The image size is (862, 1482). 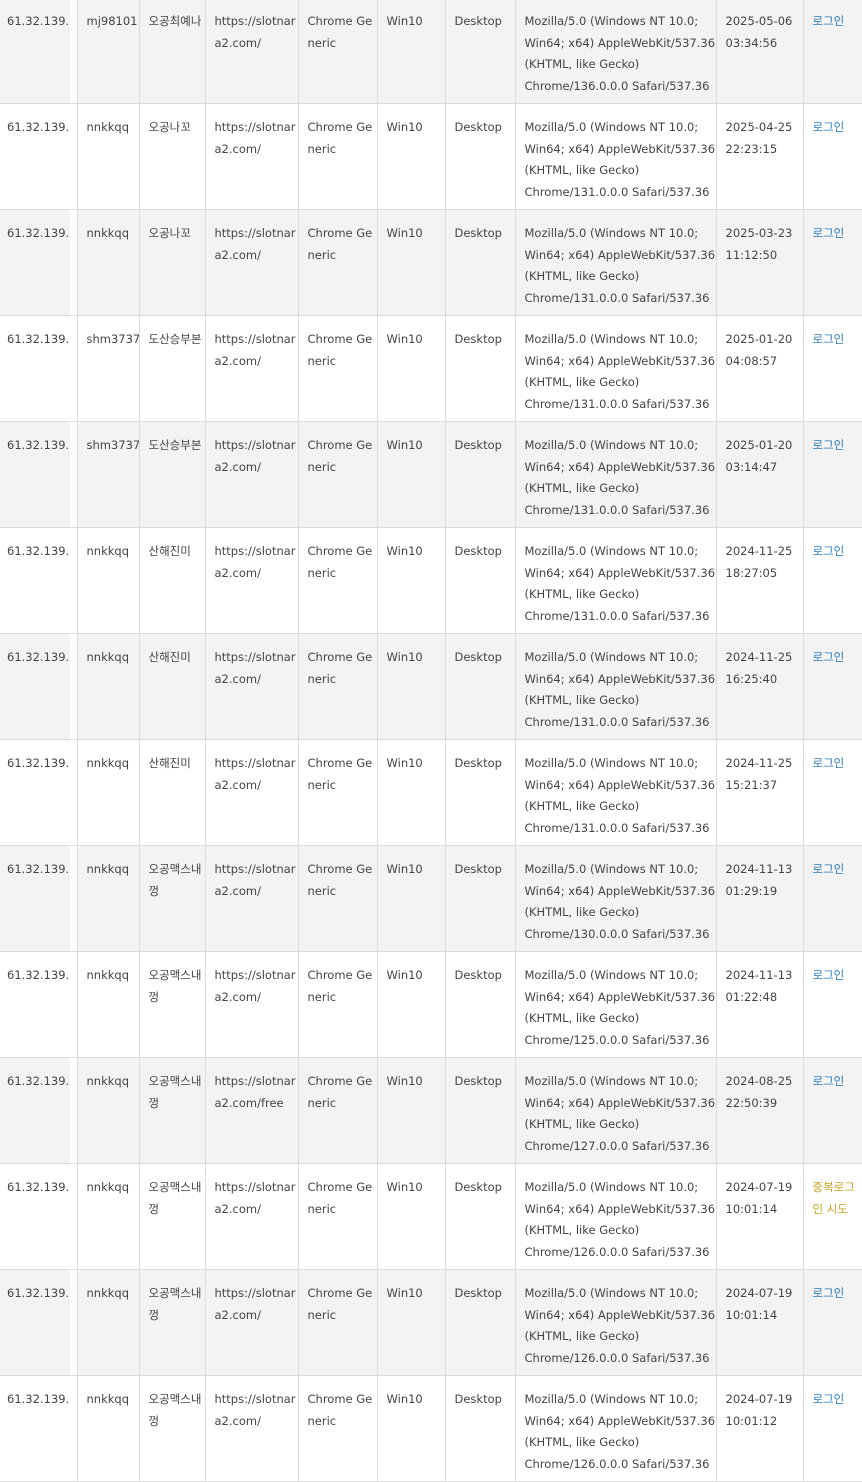 I want to click on status-cell: 중복로그인 시도, so click(x=832, y=1216).